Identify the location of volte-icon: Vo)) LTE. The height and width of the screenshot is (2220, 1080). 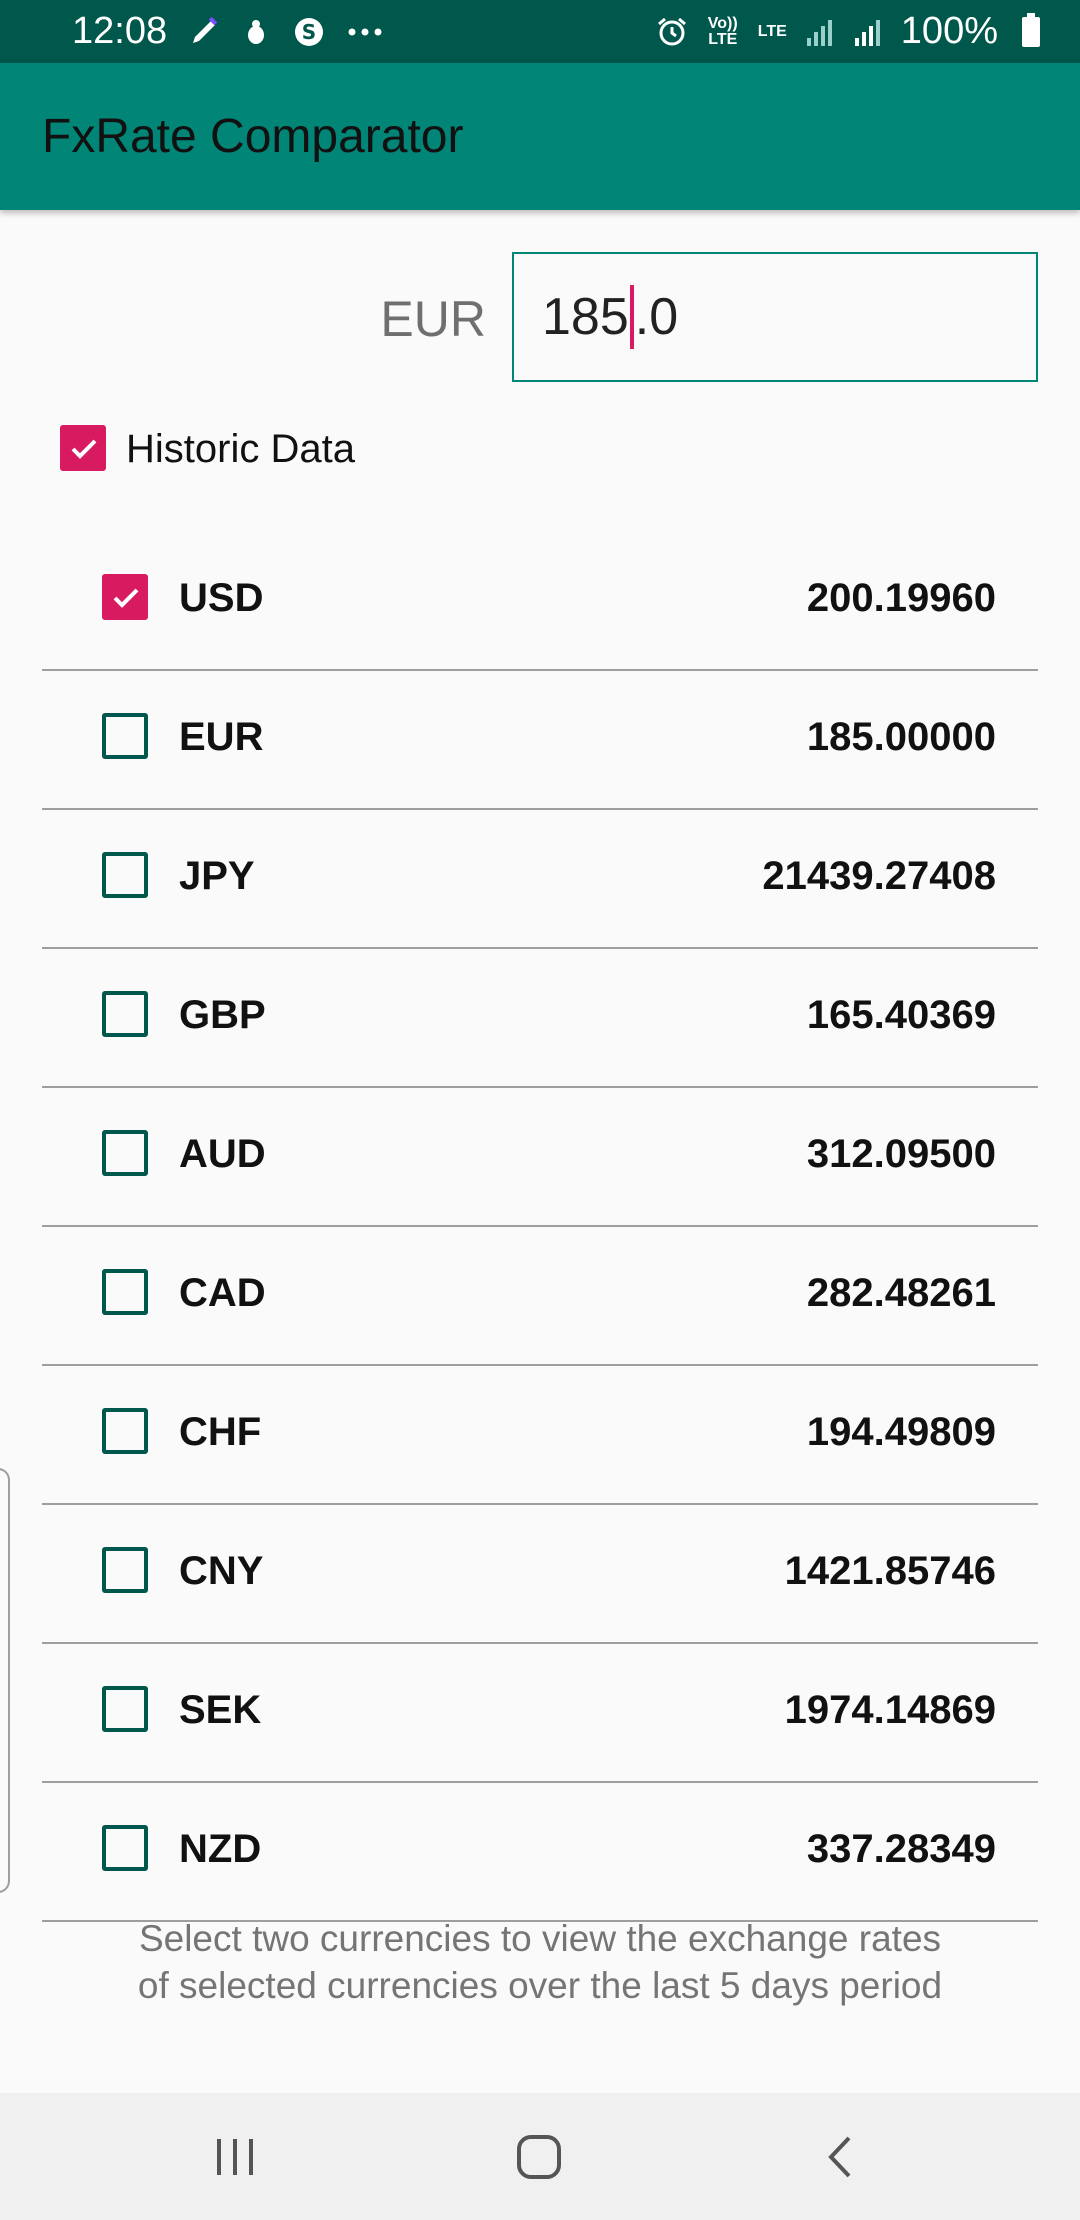
(722, 31).